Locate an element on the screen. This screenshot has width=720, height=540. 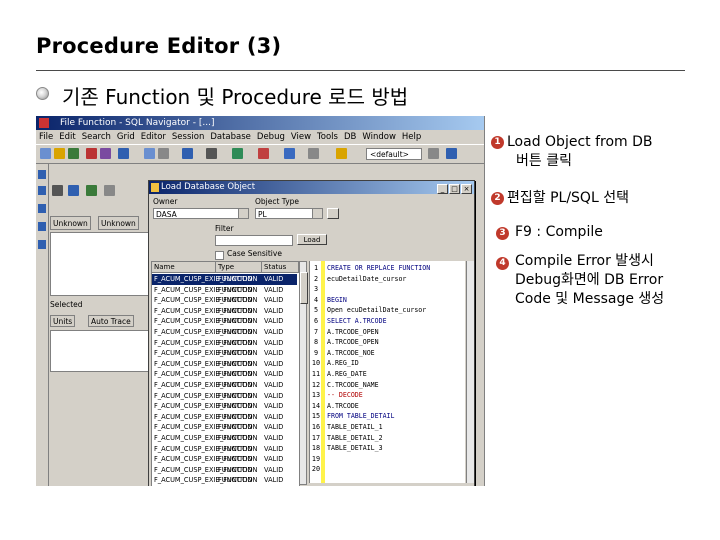
column-header-type: Type is located at coordinates (239, 267).